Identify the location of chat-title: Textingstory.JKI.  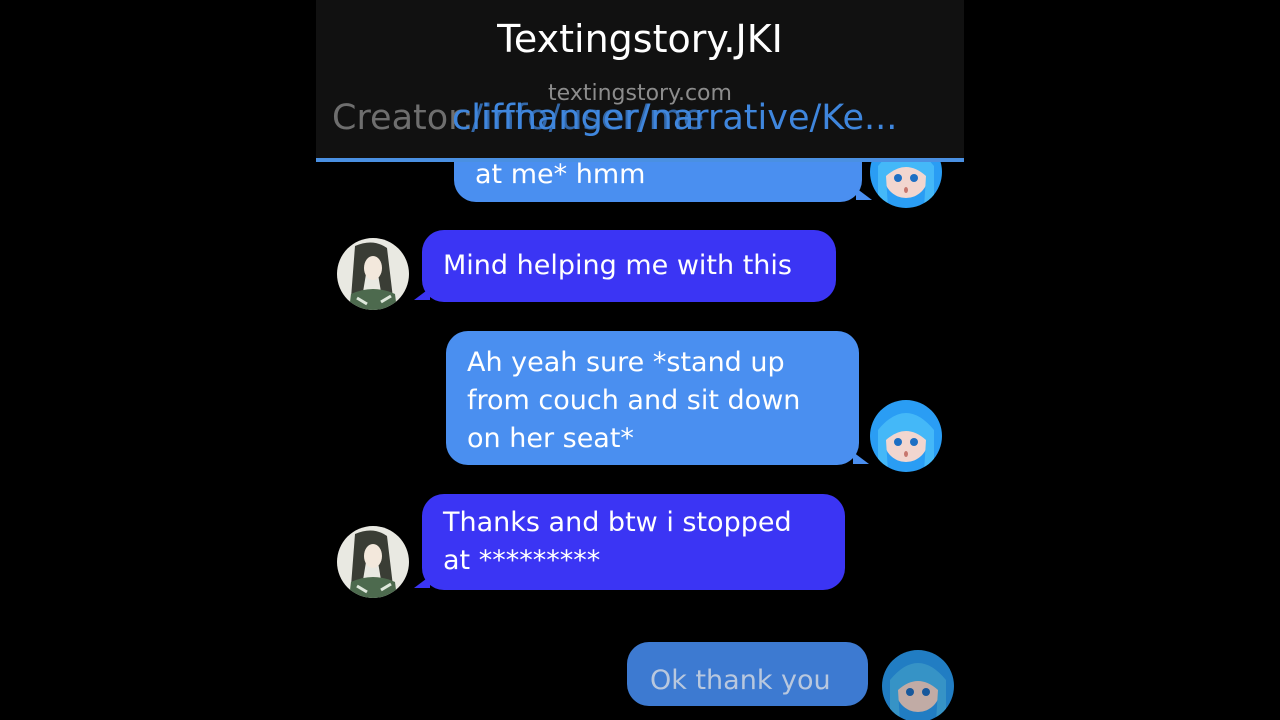
(640, 39).